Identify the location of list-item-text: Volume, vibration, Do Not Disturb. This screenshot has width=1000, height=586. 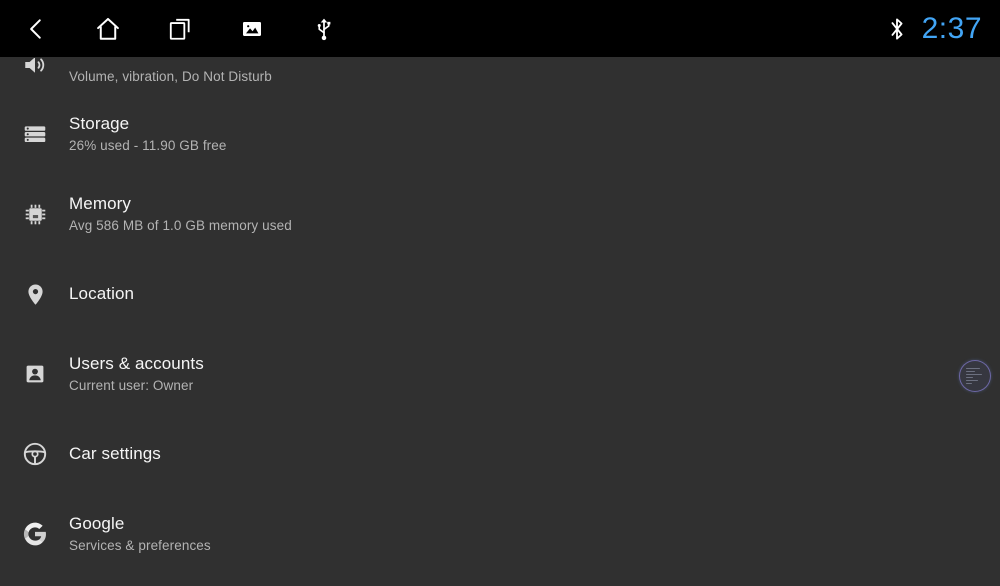
(170, 80).